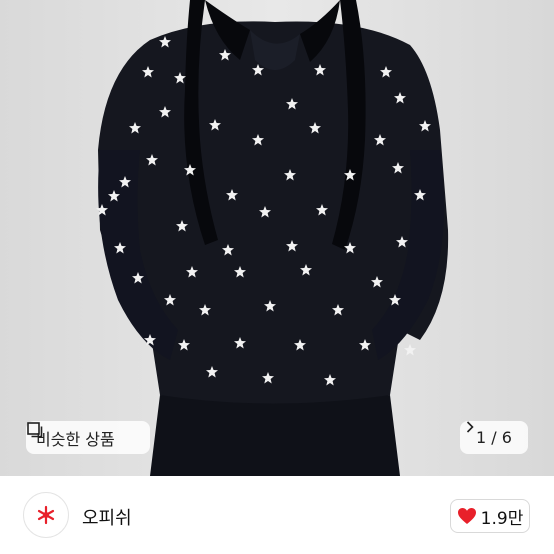 This screenshot has width=554, height=554. I want to click on seller-name: 오피쉬, so click(107, 517).